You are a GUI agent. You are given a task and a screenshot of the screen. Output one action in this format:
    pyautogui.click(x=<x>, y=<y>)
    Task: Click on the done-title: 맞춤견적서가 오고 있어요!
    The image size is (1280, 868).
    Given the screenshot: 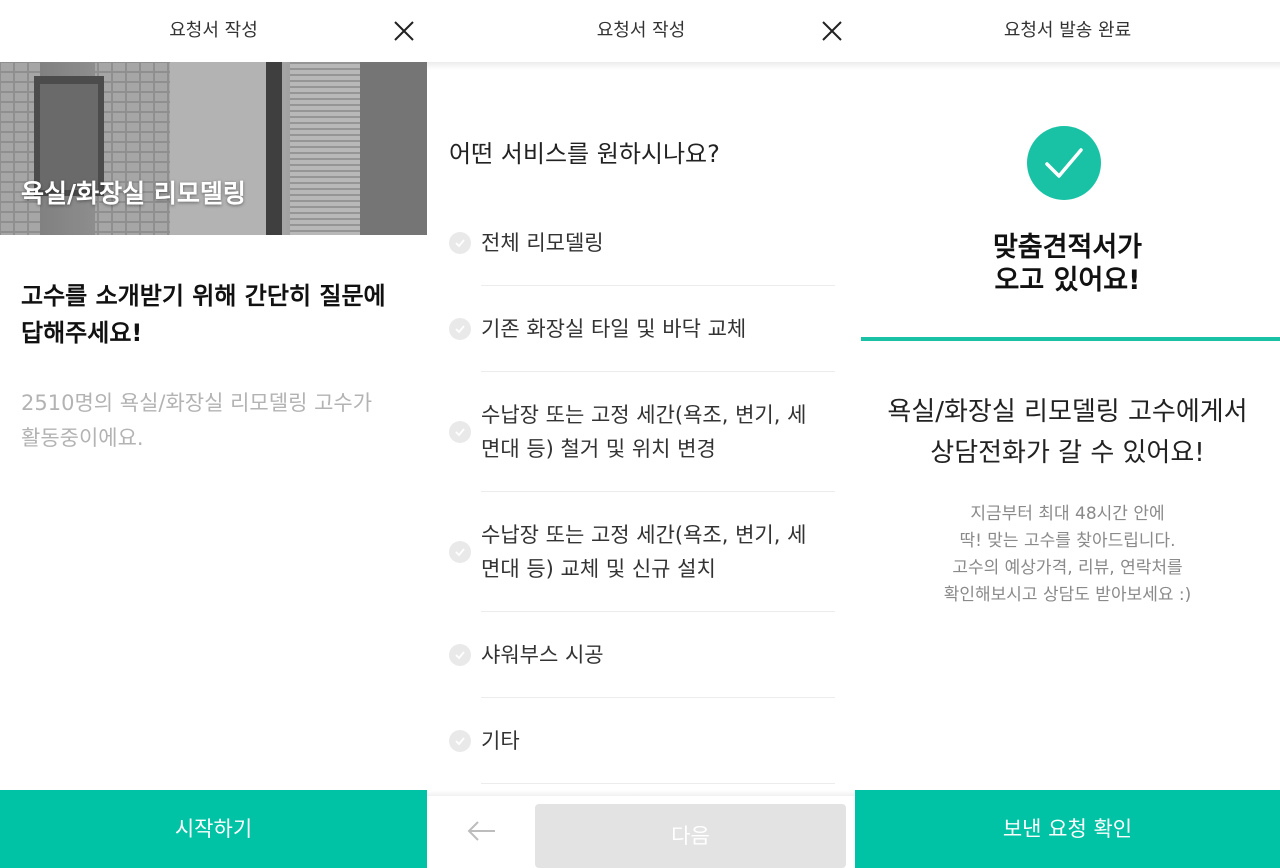 What is the action you would take?
    pyautogui.click(x=1067, y=264)
    